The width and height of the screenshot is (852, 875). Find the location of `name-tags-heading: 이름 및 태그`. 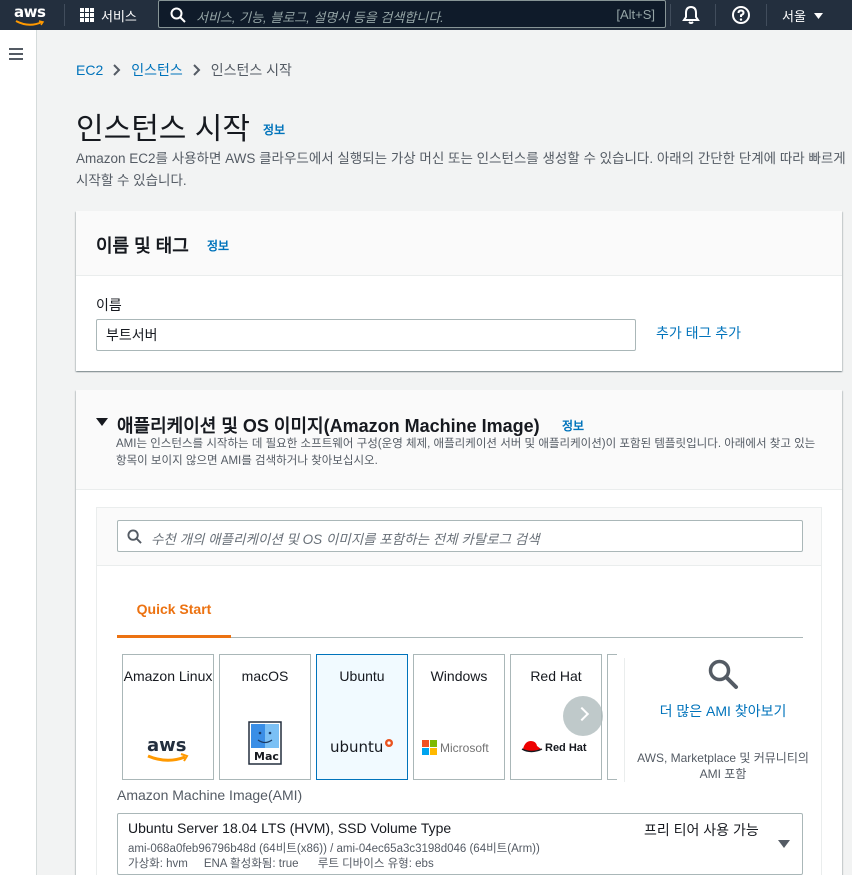

name-tags-heading: 이름 및 태그 is located at coordinates (142, 246).